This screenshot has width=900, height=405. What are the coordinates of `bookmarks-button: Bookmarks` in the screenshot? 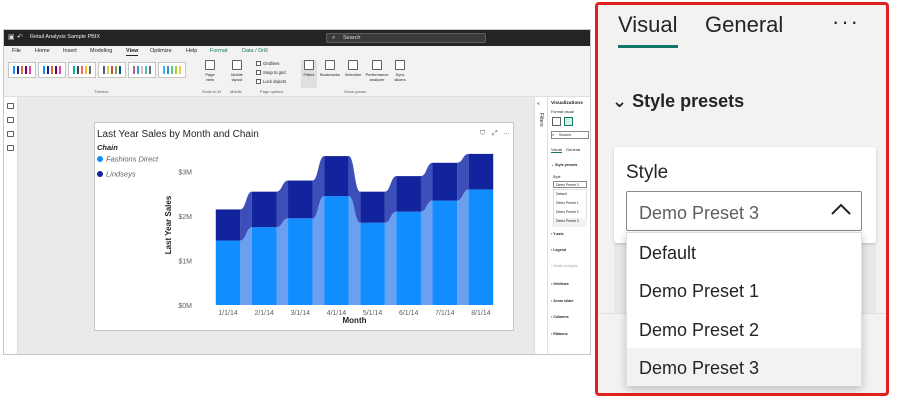 It's located at (330, 68).